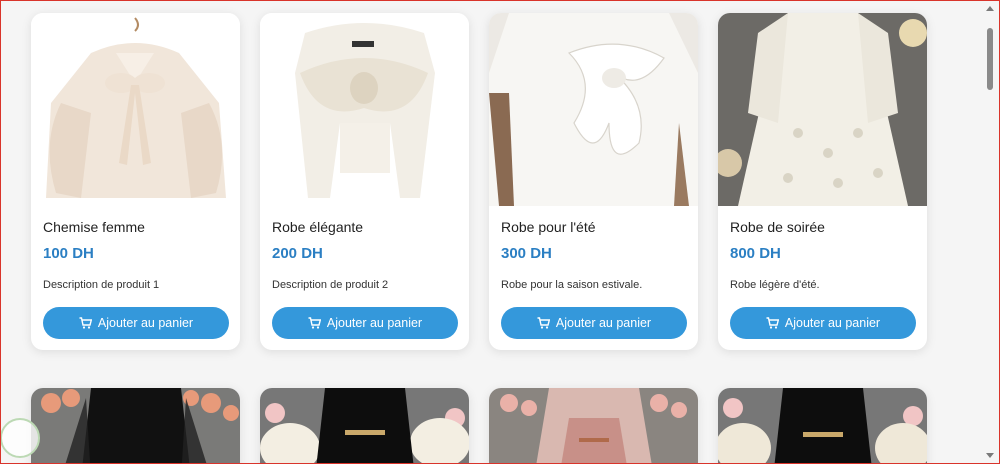  I want to click on scroll-up-arrow-icon, so click(990, 8).